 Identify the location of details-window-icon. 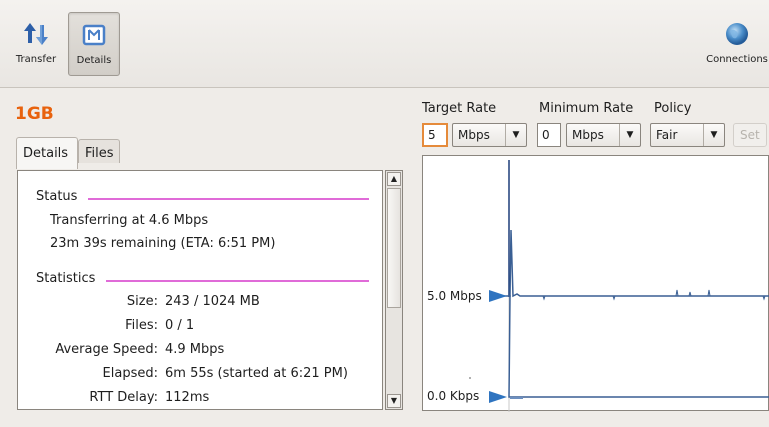
(94, 35).